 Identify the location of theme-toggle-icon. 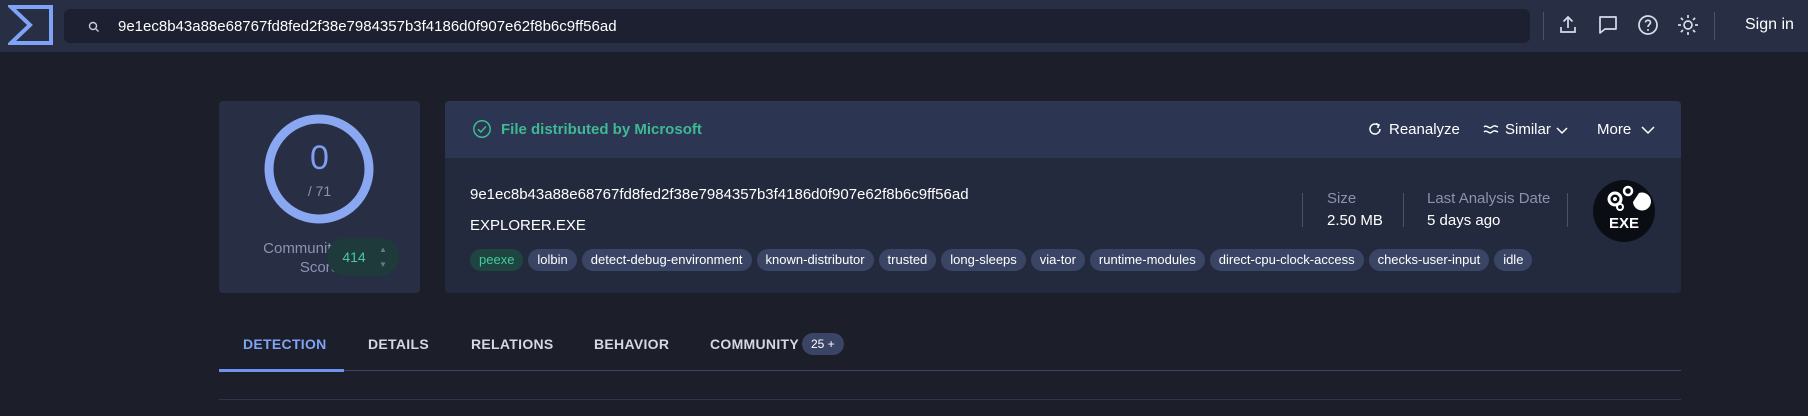
(1688, 25).